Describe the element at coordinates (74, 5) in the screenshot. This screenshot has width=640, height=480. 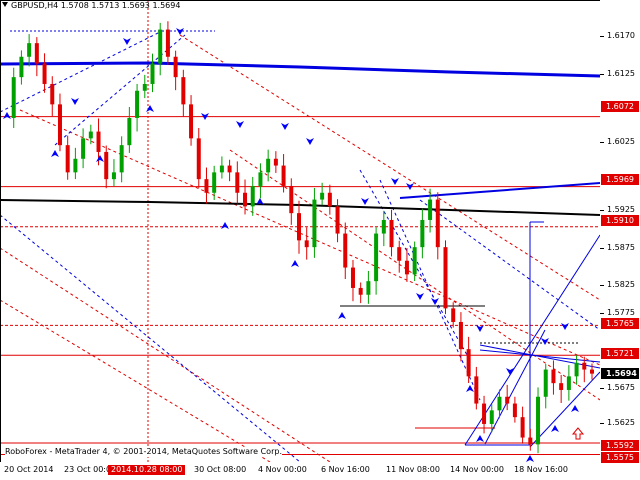
I see `open-value: 1.5708` at that location.